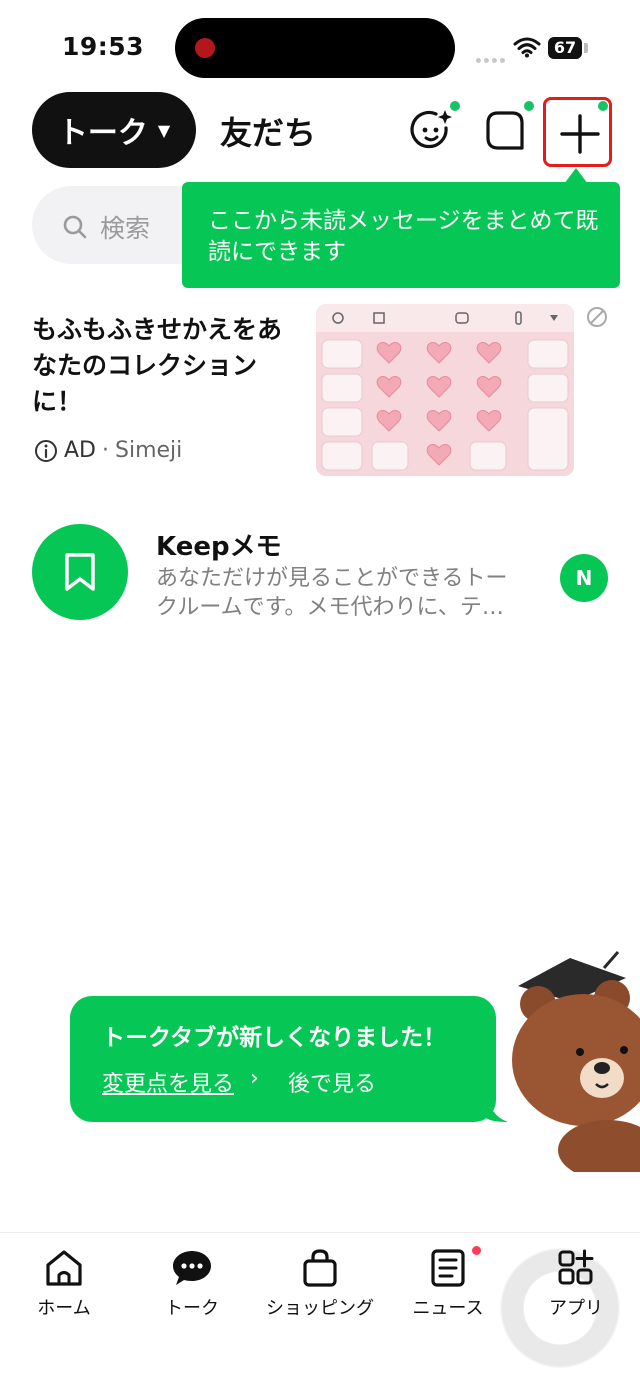  I want to click on face-sparkle-icon, so click(431, 129).